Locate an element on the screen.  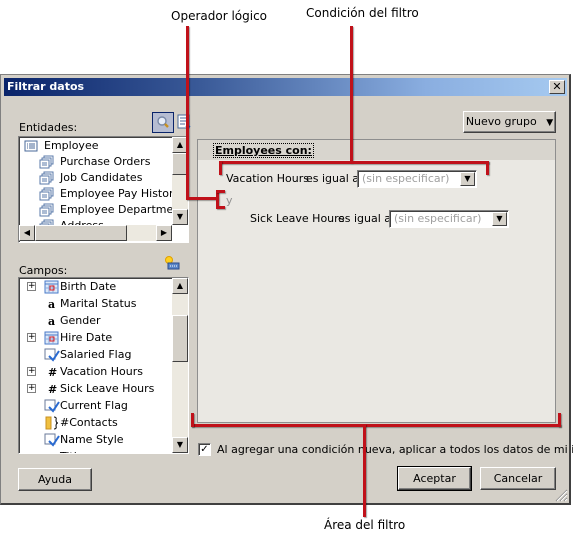
search-icon is located at coordinates (163, 122).